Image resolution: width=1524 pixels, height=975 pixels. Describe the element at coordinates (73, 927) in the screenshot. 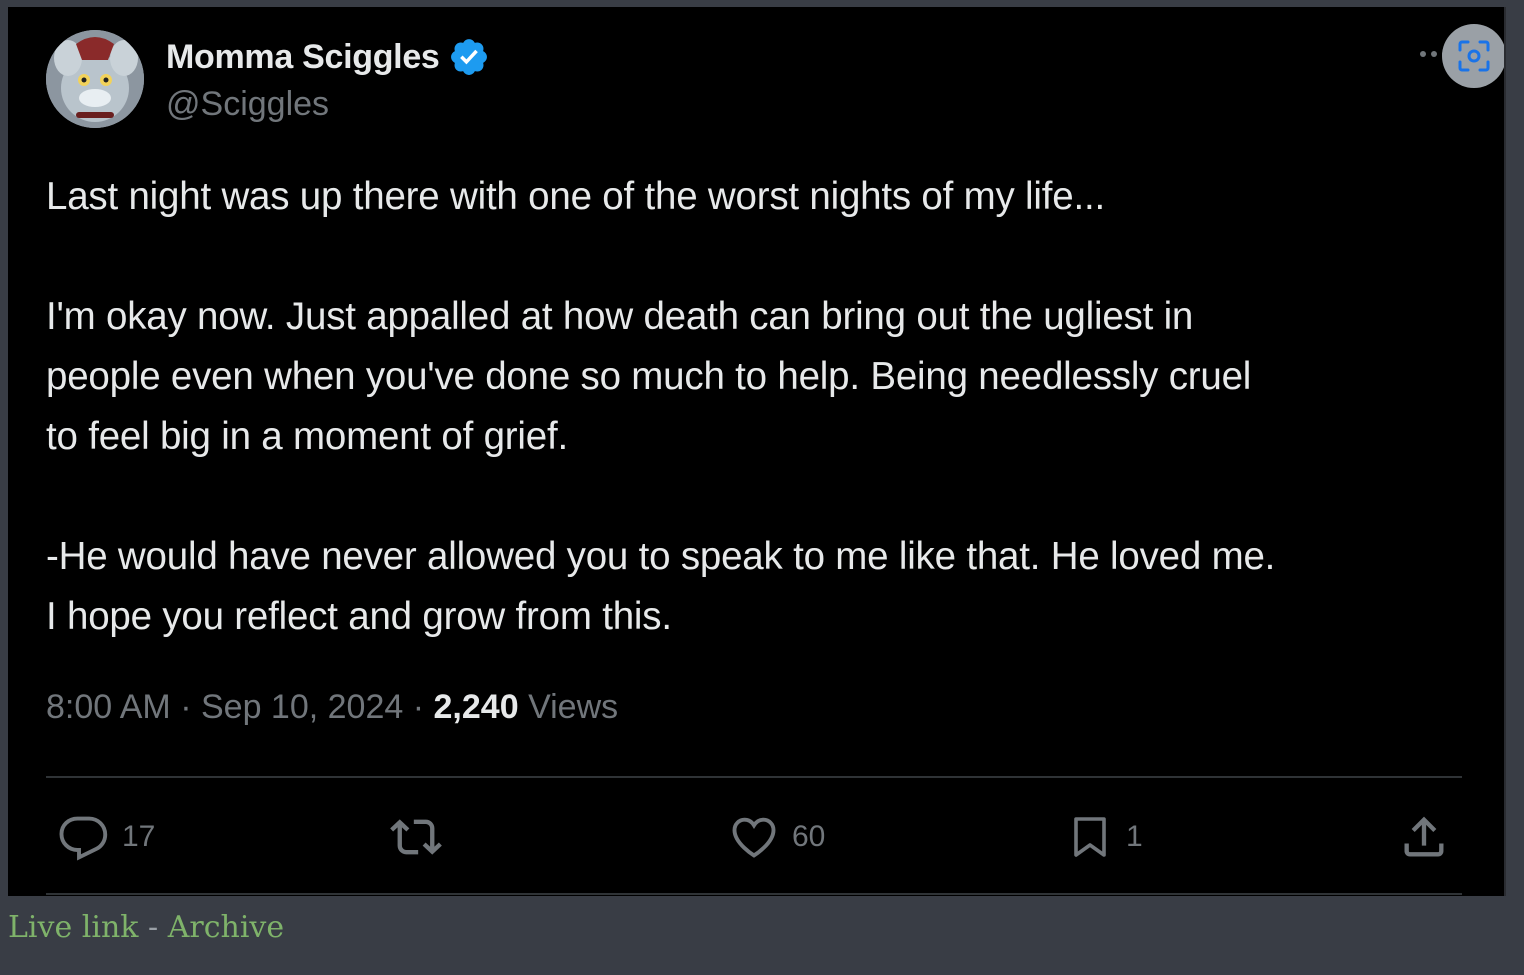

I see `live-link: Live link` at that location.